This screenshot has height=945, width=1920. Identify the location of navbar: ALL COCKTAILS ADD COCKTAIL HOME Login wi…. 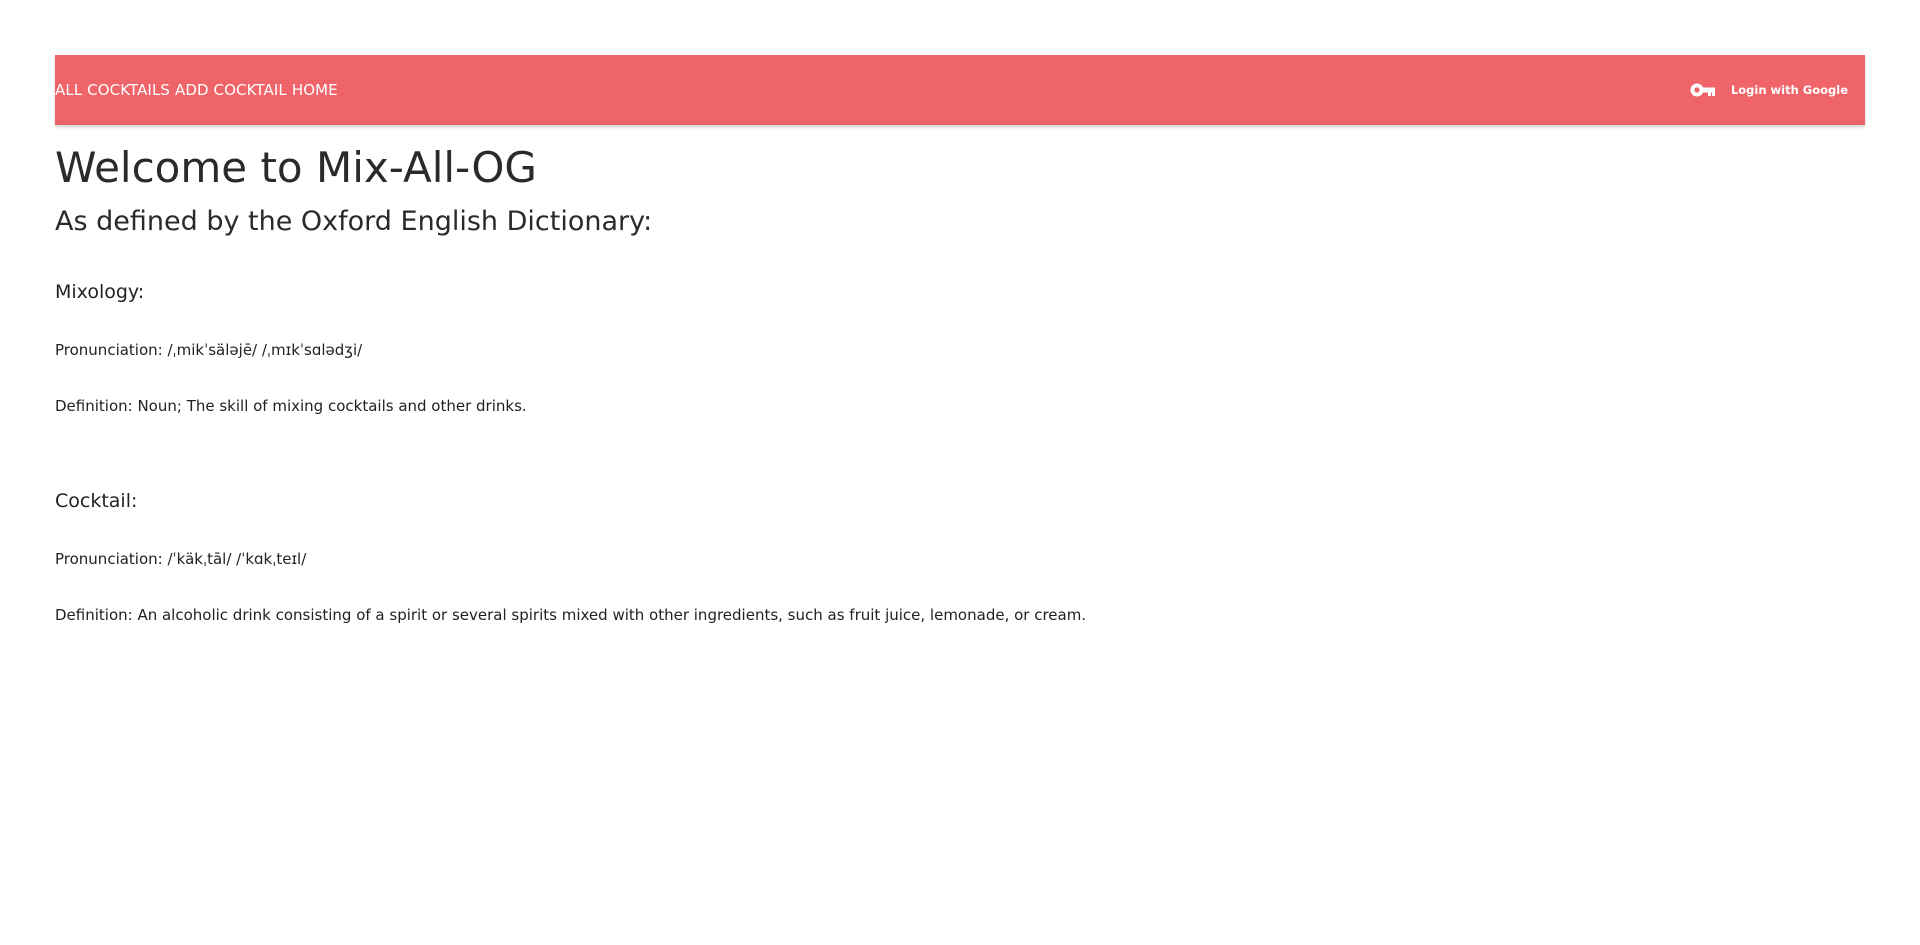
(960, 90).